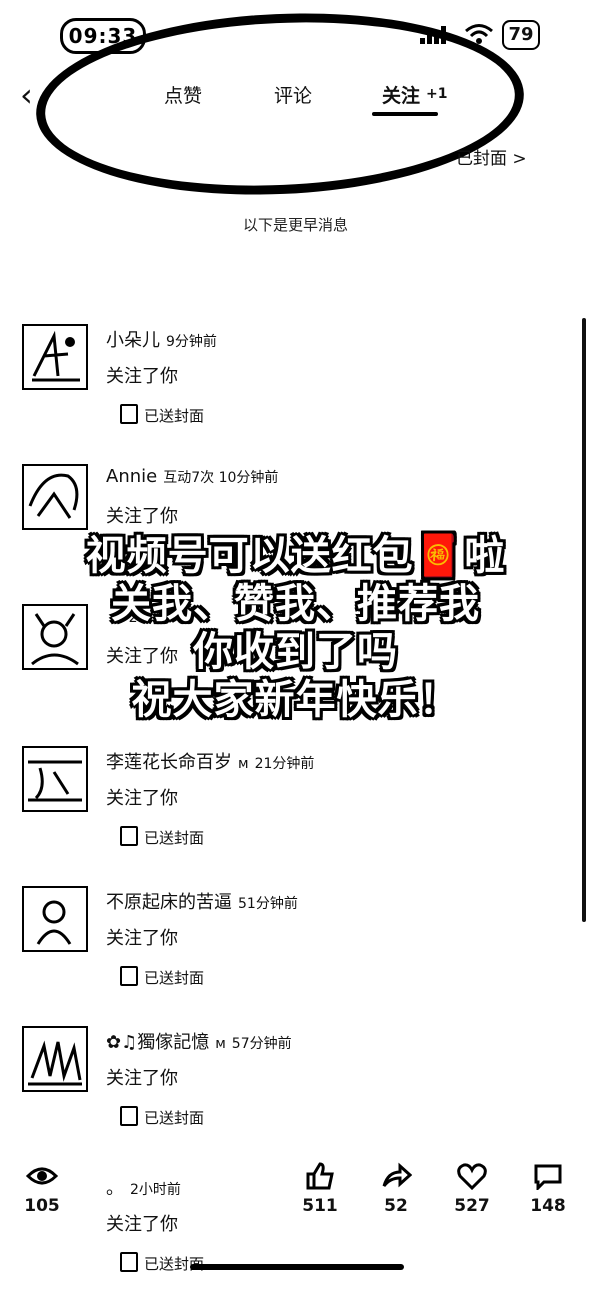 The image size is (591, 1312). I want to click on tab-comments: 评论, so click(293, 96).